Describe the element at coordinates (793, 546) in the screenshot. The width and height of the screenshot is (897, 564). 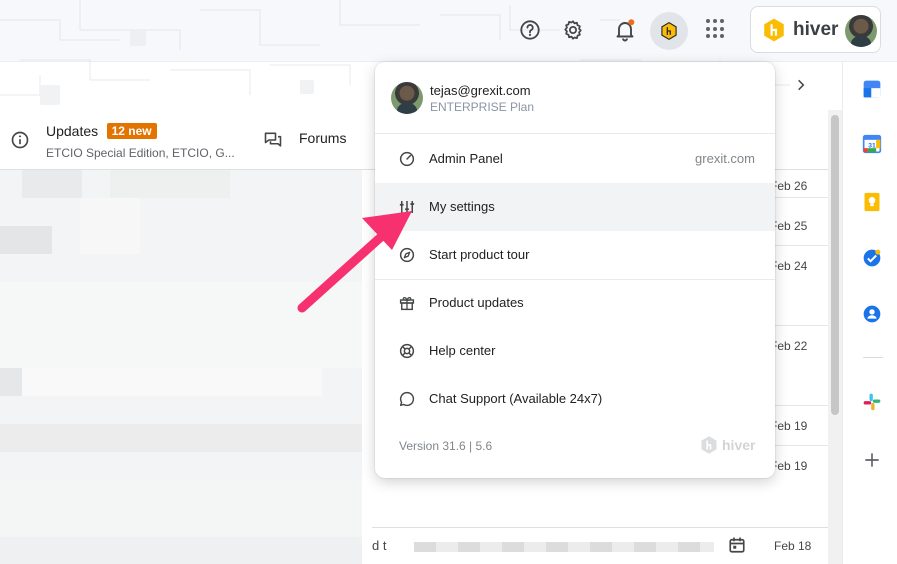
I see `row-date: Feb 18` at that location.